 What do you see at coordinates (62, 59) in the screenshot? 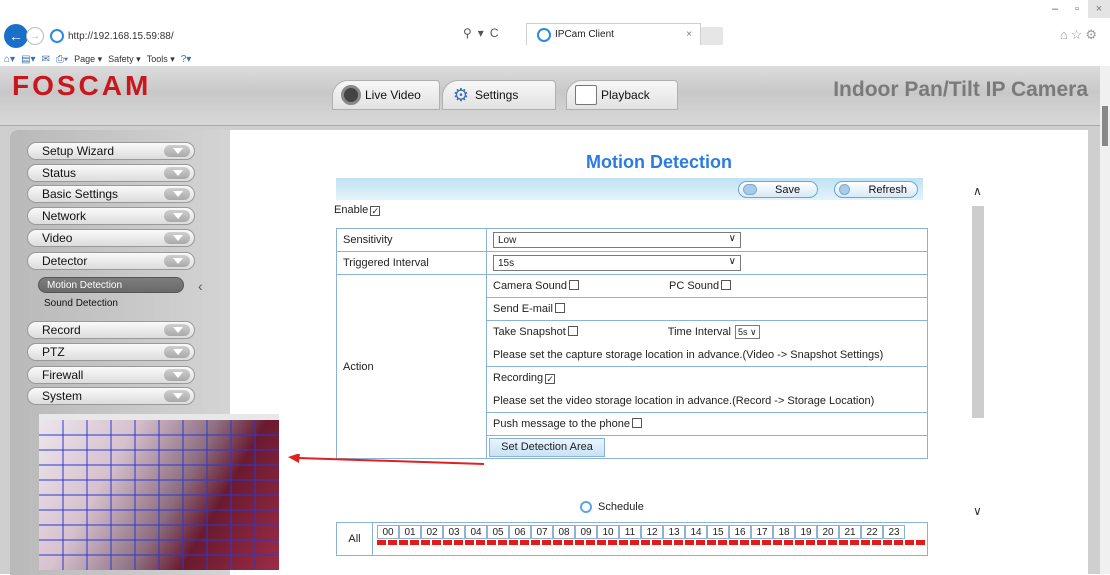
I see `print-icon: ⎙▾` at bounding box center [62, 59].